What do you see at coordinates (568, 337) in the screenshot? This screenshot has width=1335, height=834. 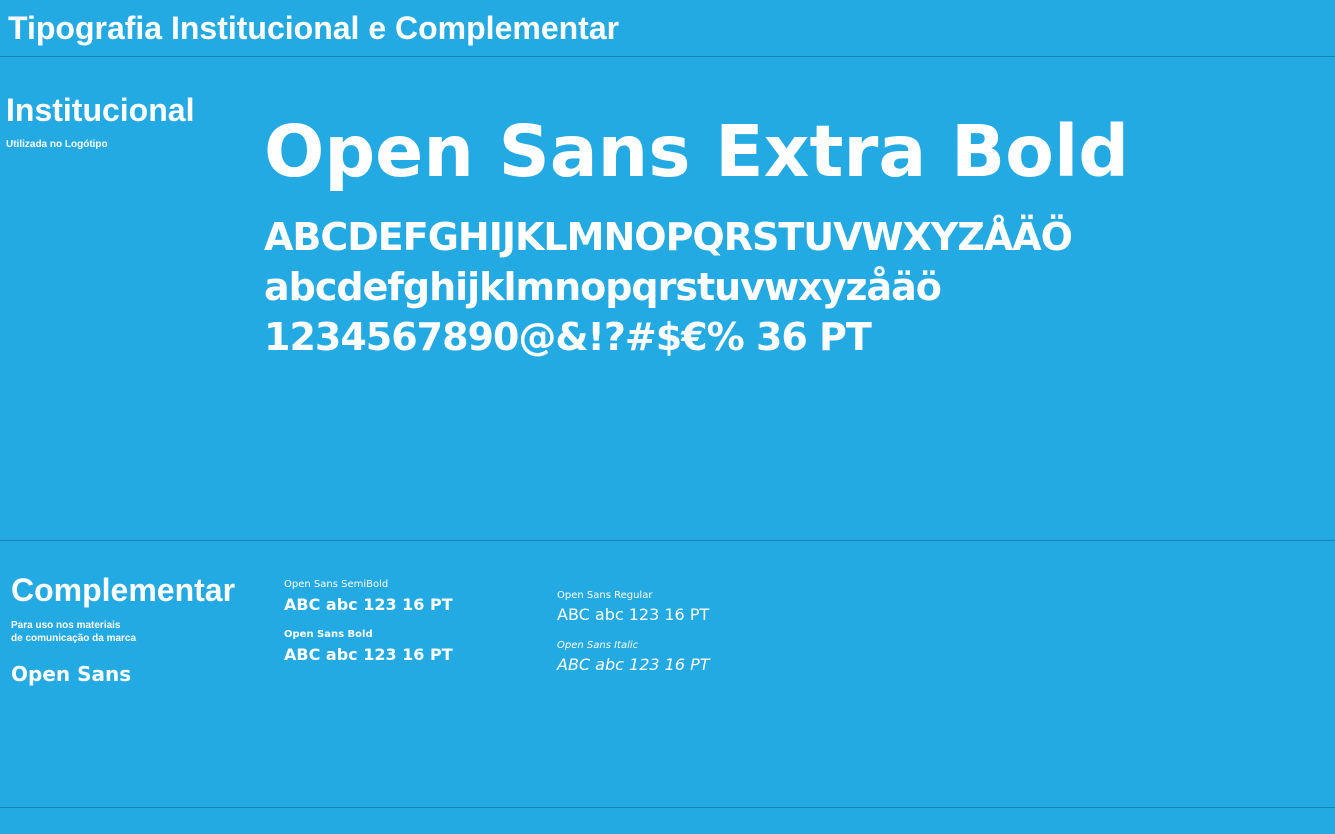 I see `glyphs-digits-symbols: 1234567890@&!?#$€% 36 PT` at bounding box center [568, 337].